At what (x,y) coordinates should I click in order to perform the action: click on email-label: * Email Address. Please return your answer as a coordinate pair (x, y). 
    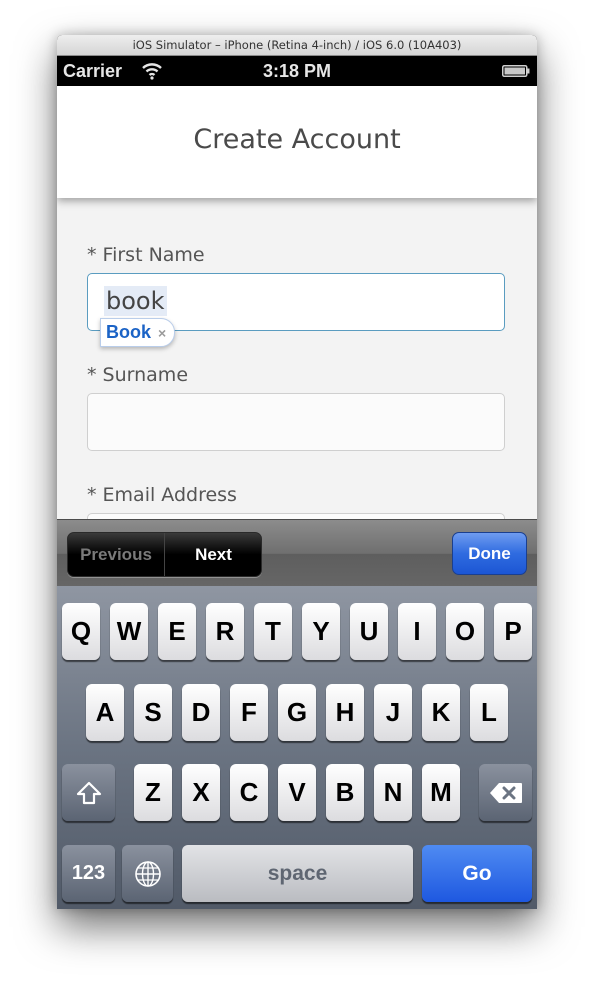
    Looking at the image, I should click on (162, 495).